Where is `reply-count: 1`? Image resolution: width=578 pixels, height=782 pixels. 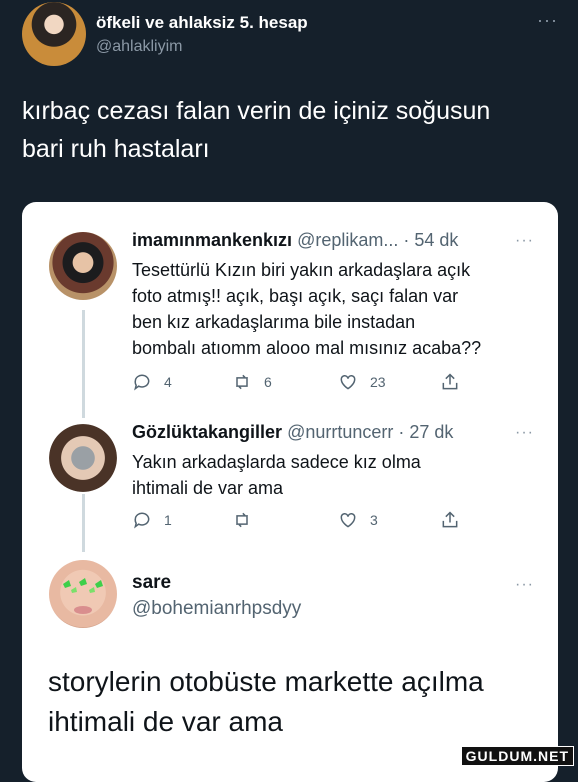 reply-count: 1 is located at coordinates (168, 520).